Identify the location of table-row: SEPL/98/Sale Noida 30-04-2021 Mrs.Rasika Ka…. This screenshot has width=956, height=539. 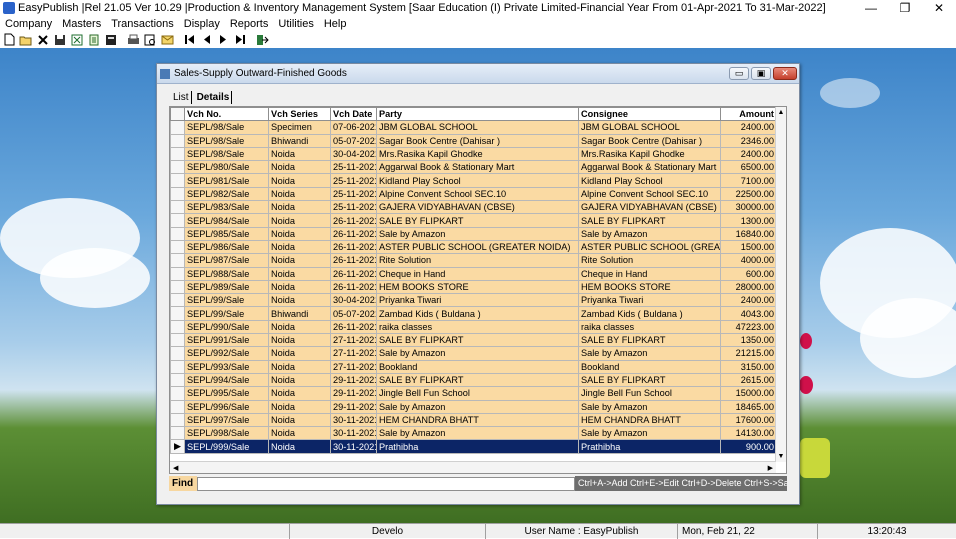
(473, 154).